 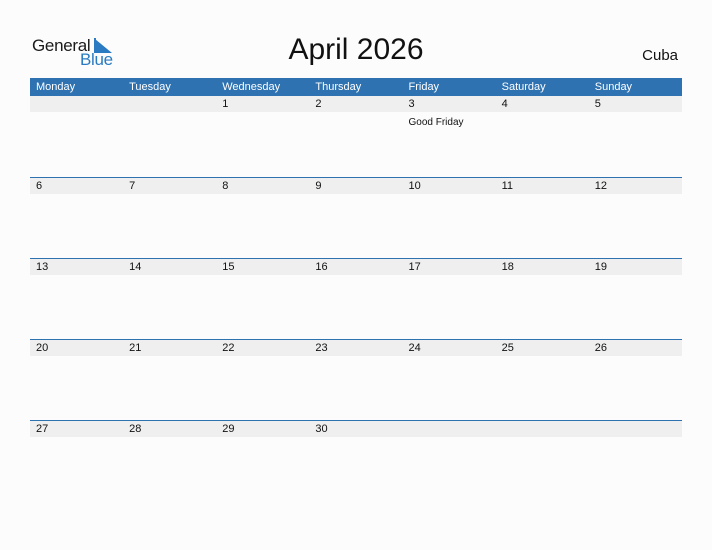 What do you see at coordinates (228, 429) in the screenshot?
I see `day-number: 29` at bounding box center [228, 429].